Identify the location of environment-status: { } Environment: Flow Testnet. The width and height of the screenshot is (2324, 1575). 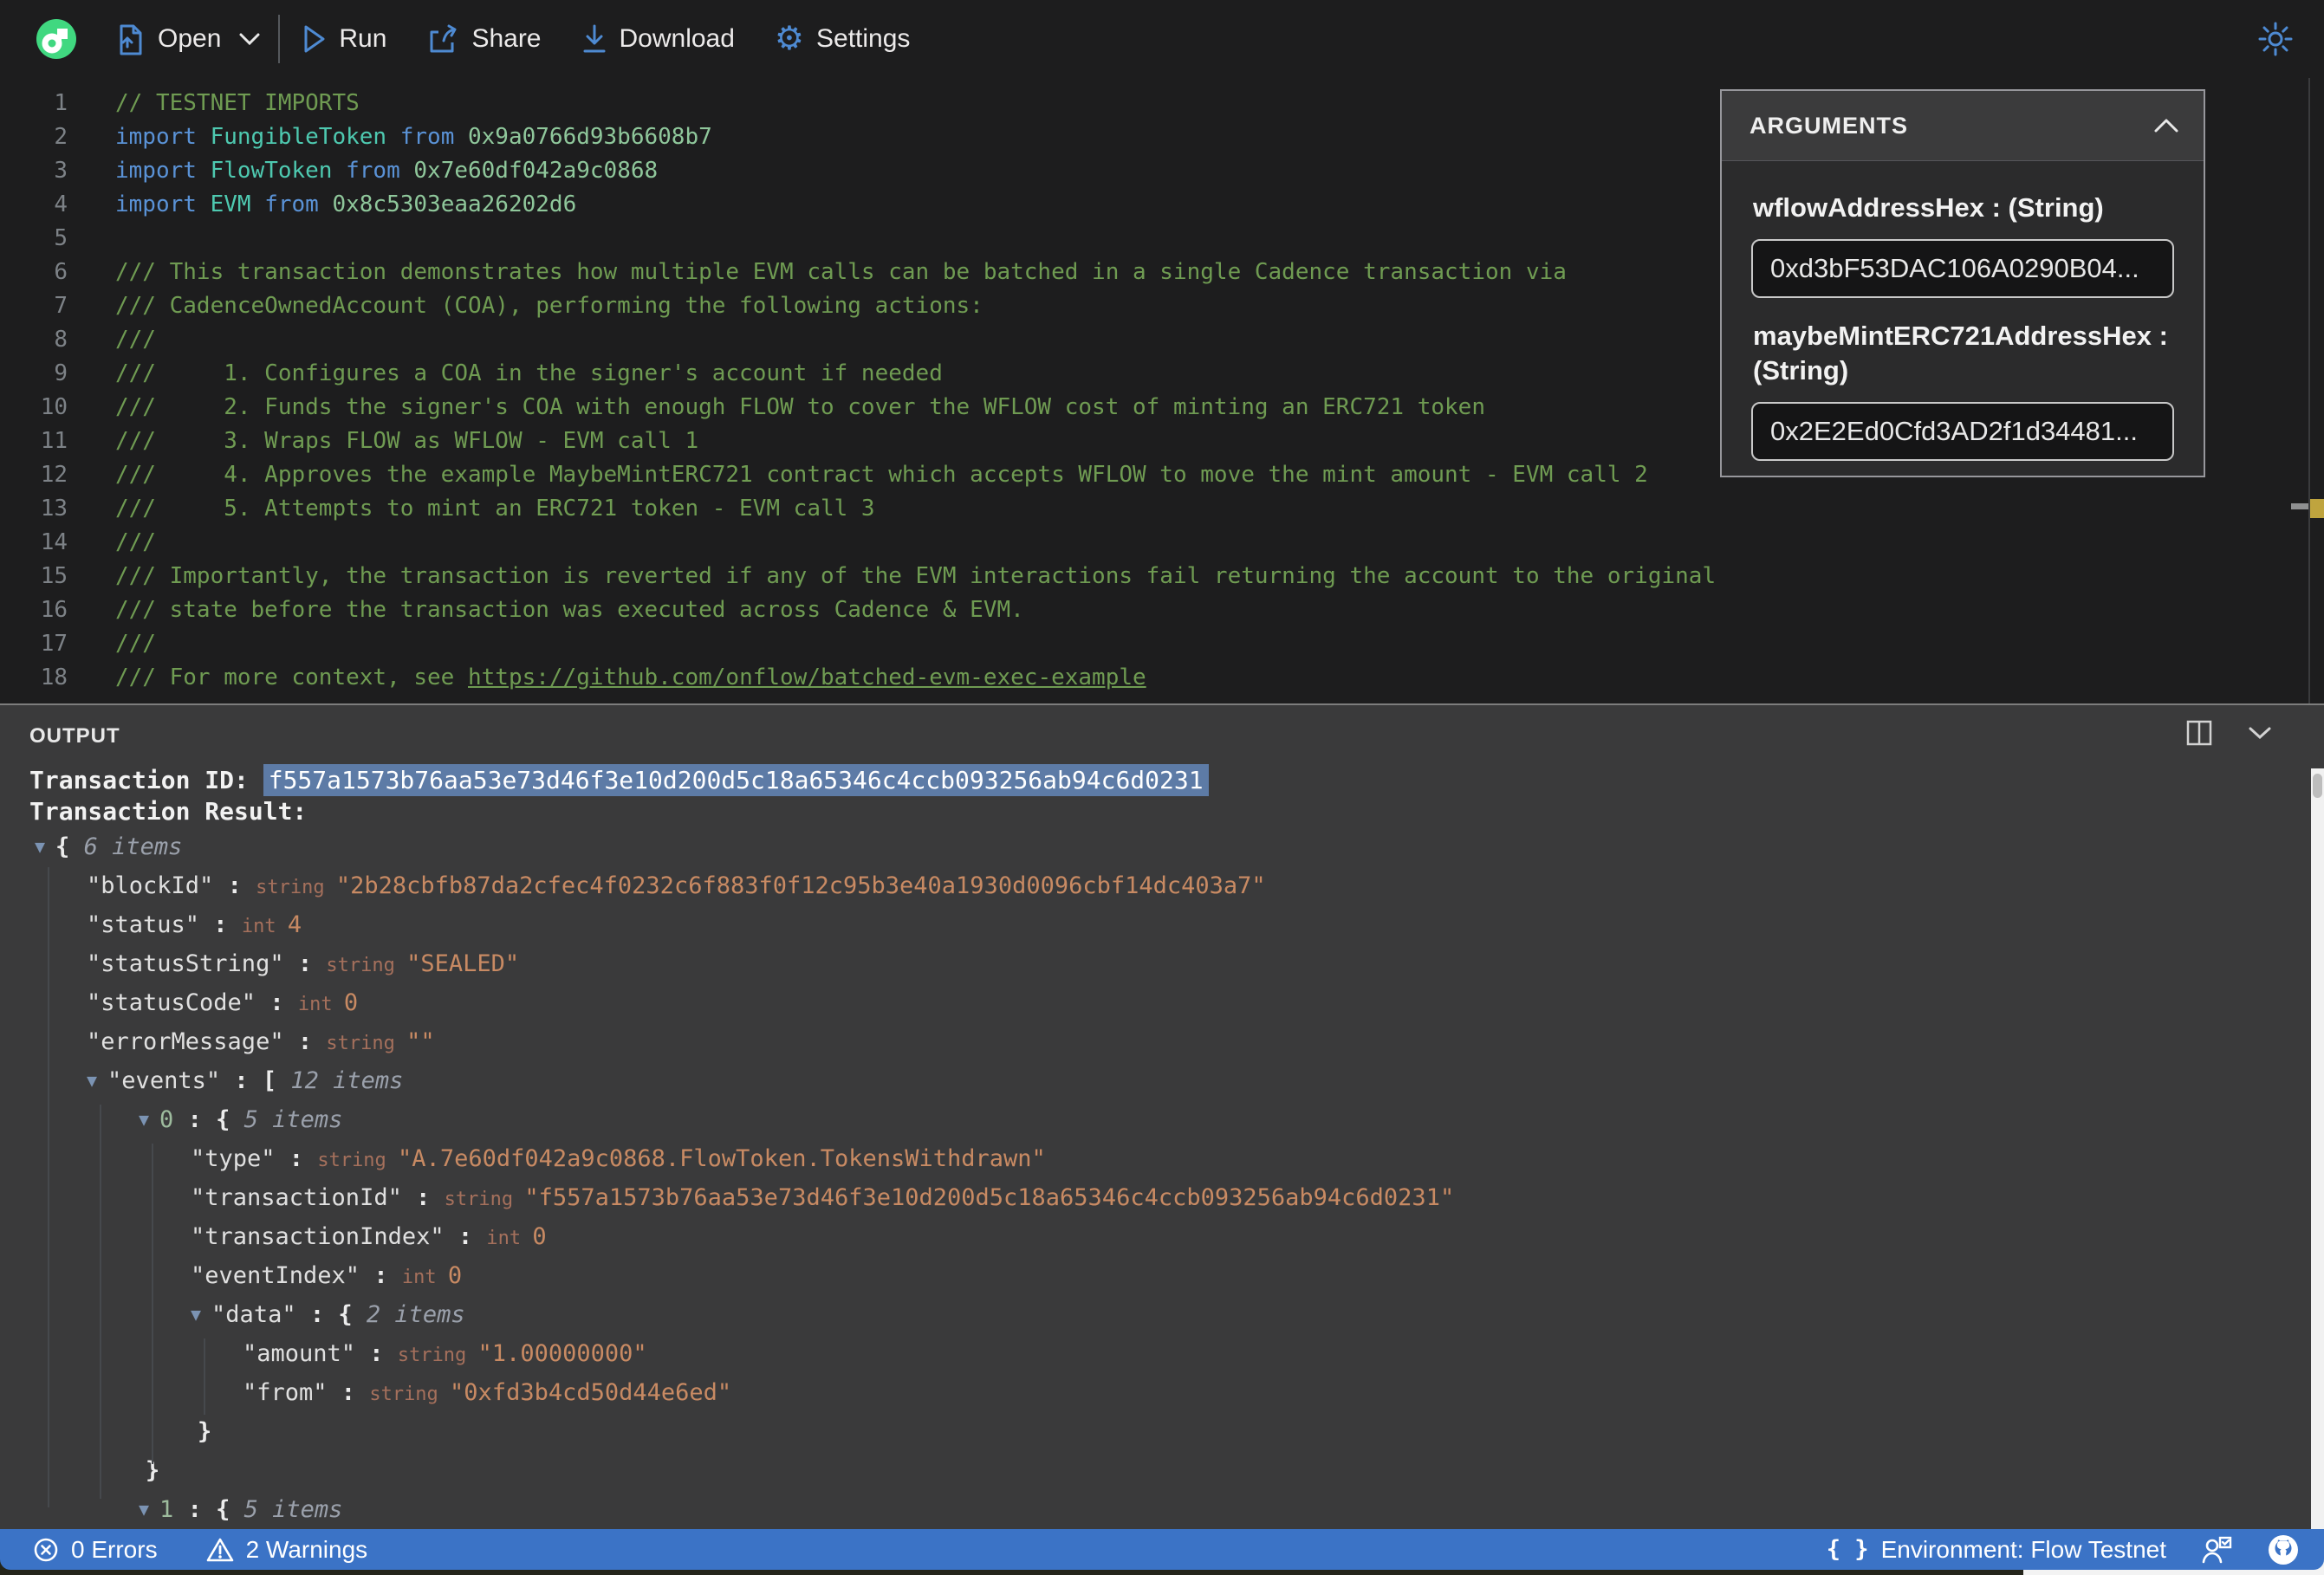
(1996, 1550).